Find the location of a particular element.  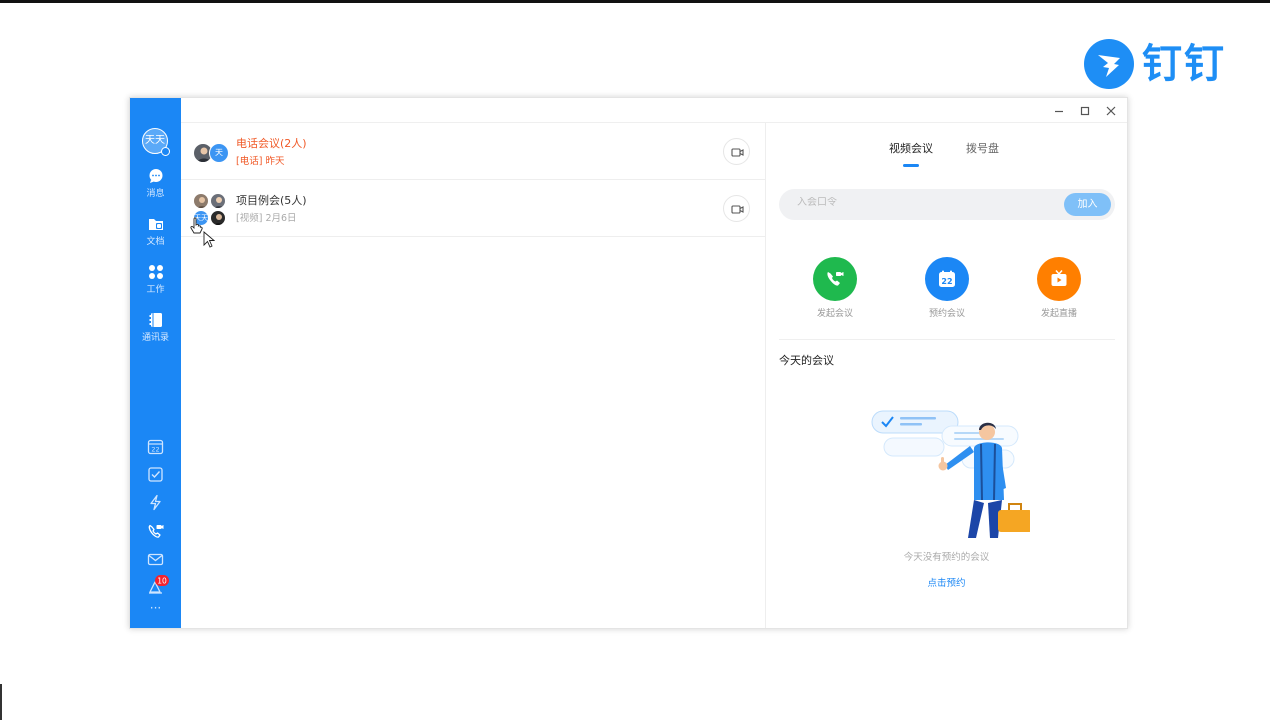

action-label: 预约会议 is located at coordinates (946, 314).